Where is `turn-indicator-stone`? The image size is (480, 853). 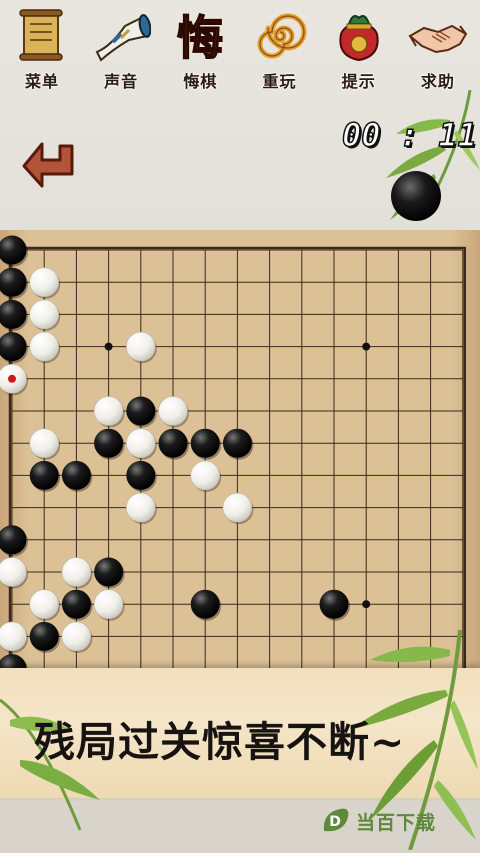
turn-indicator-stone is located at coordinates (416, 196).